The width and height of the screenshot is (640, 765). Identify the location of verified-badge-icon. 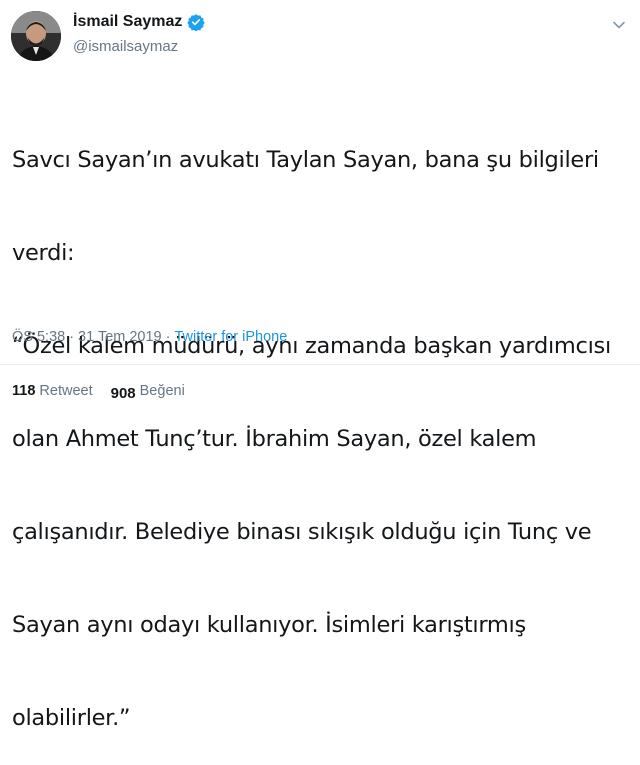
(196, 22).